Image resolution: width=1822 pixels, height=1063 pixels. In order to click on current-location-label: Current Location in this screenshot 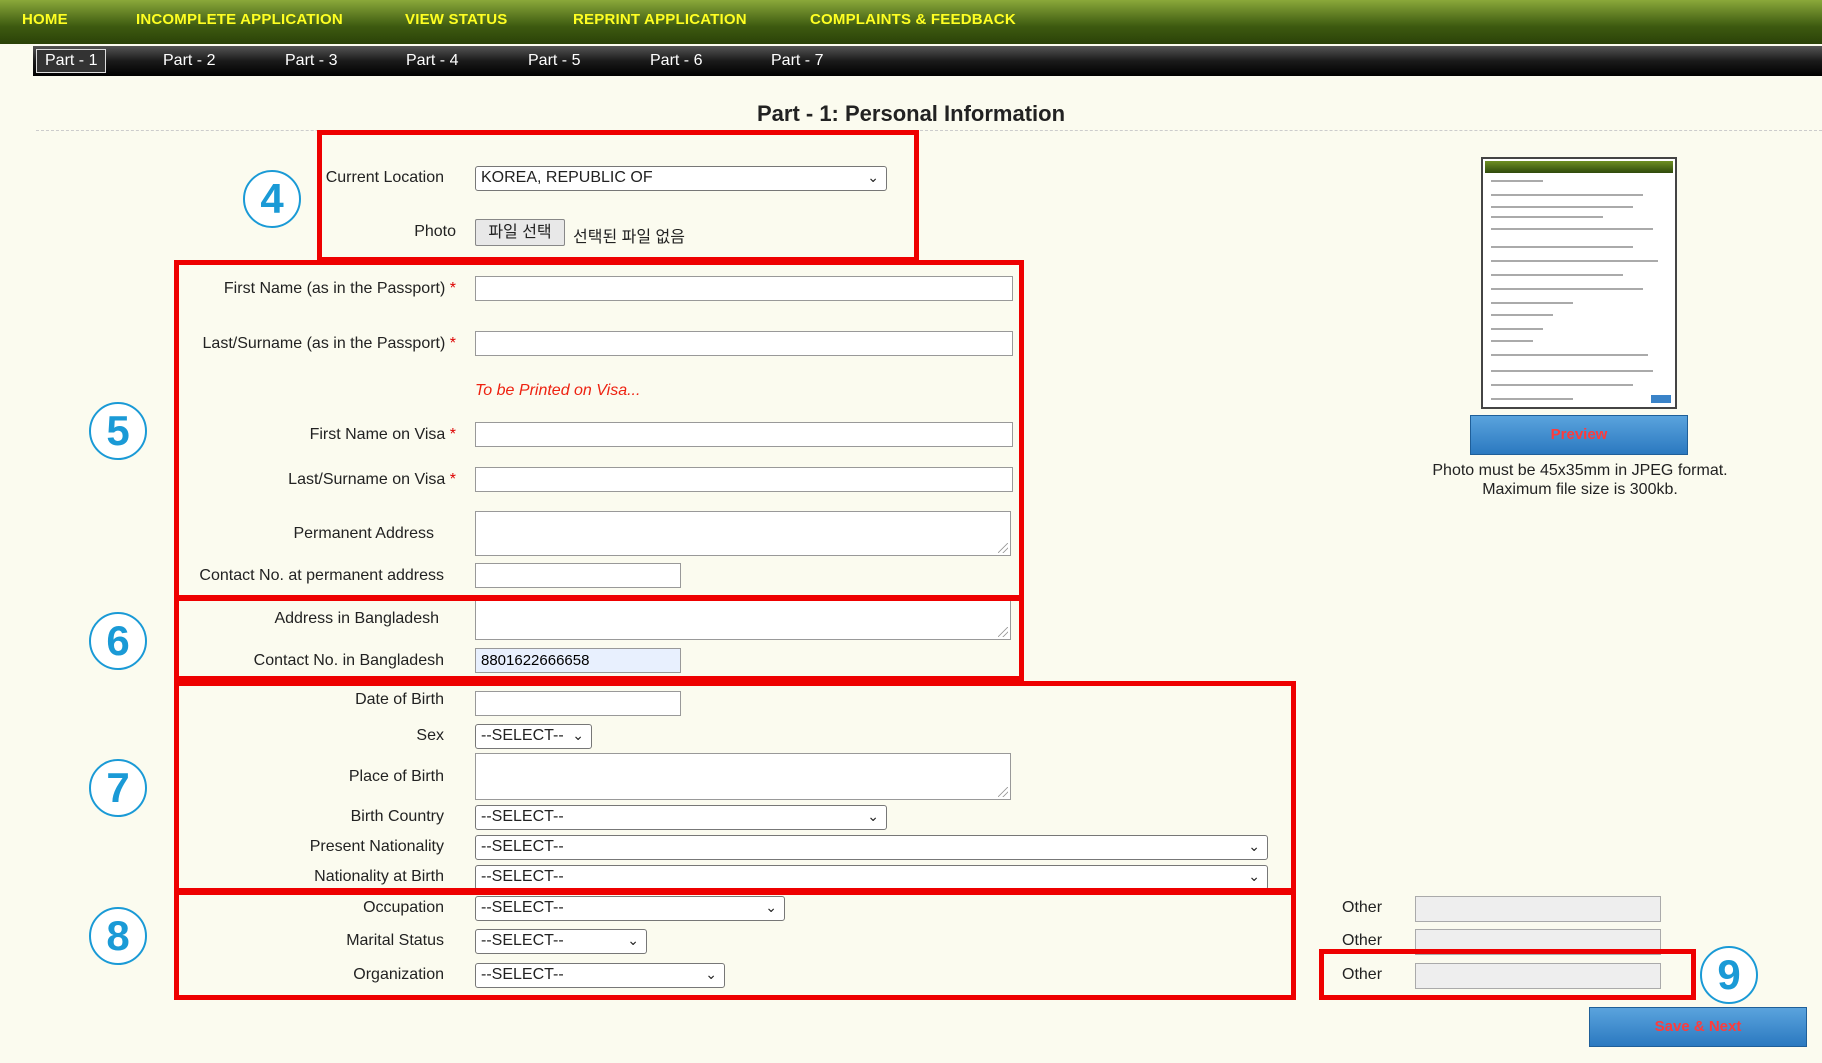, I will do `click(384, 177)`.